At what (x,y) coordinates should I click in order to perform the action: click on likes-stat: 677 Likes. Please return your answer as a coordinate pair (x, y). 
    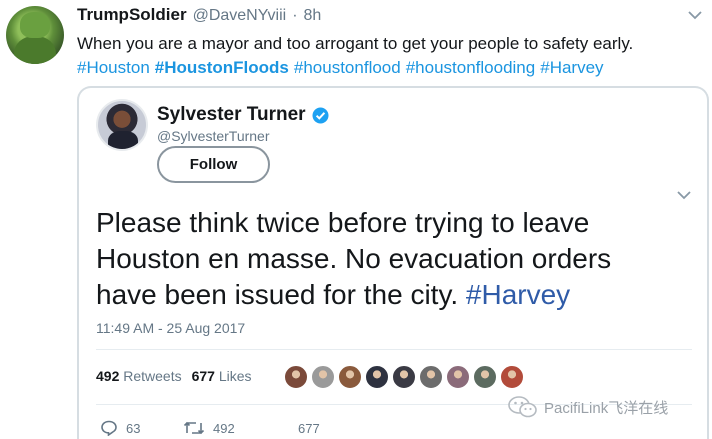
    Looking at the image, I should click on (222, 376).